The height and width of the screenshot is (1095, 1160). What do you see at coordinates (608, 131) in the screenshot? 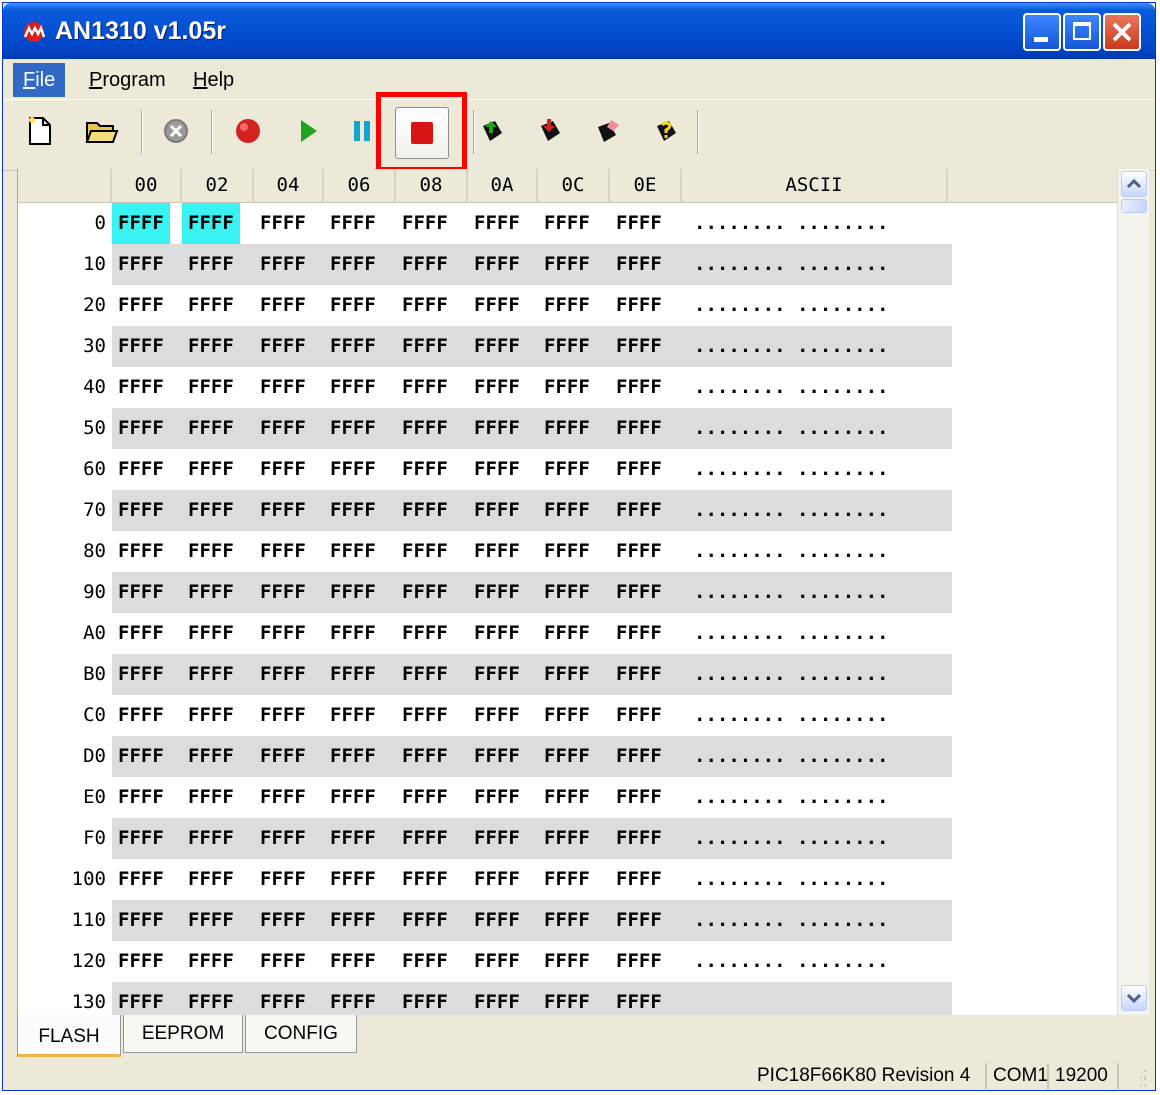
I see `erase-device-button` at bounding box center [608, 131].